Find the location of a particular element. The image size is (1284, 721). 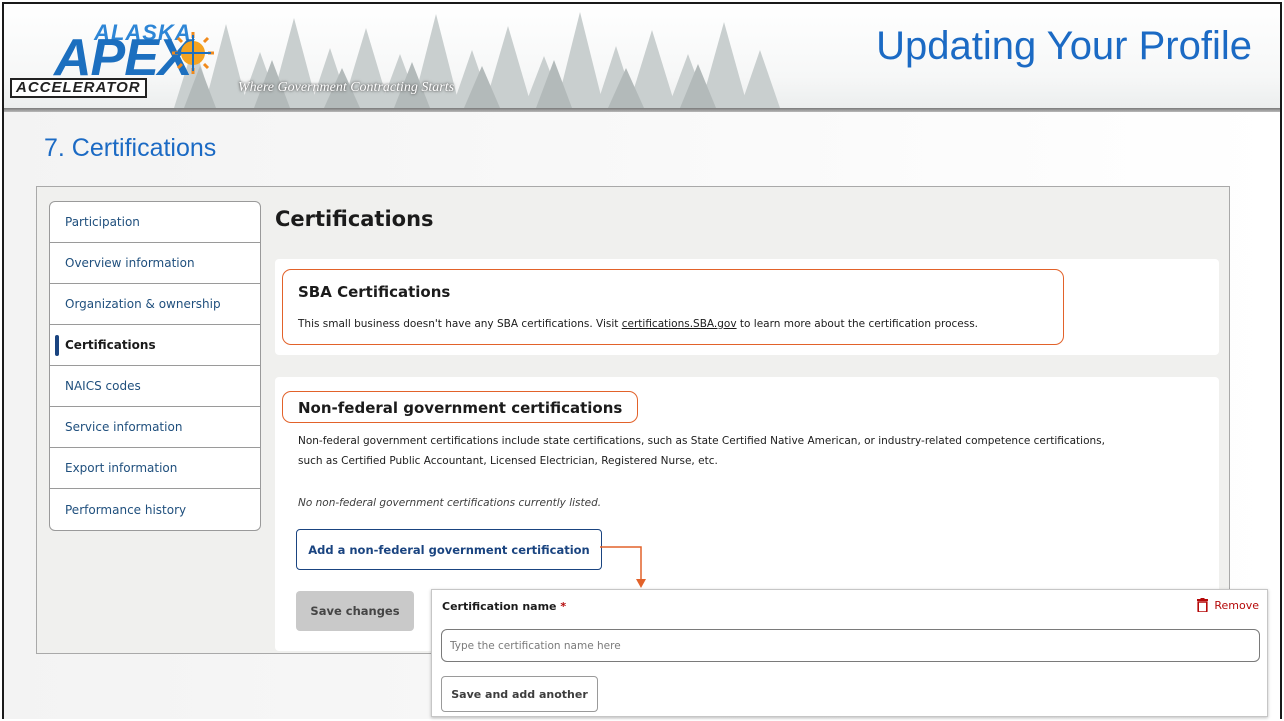

certification-name-label: Certification name * is located at coordinates (504, 606).